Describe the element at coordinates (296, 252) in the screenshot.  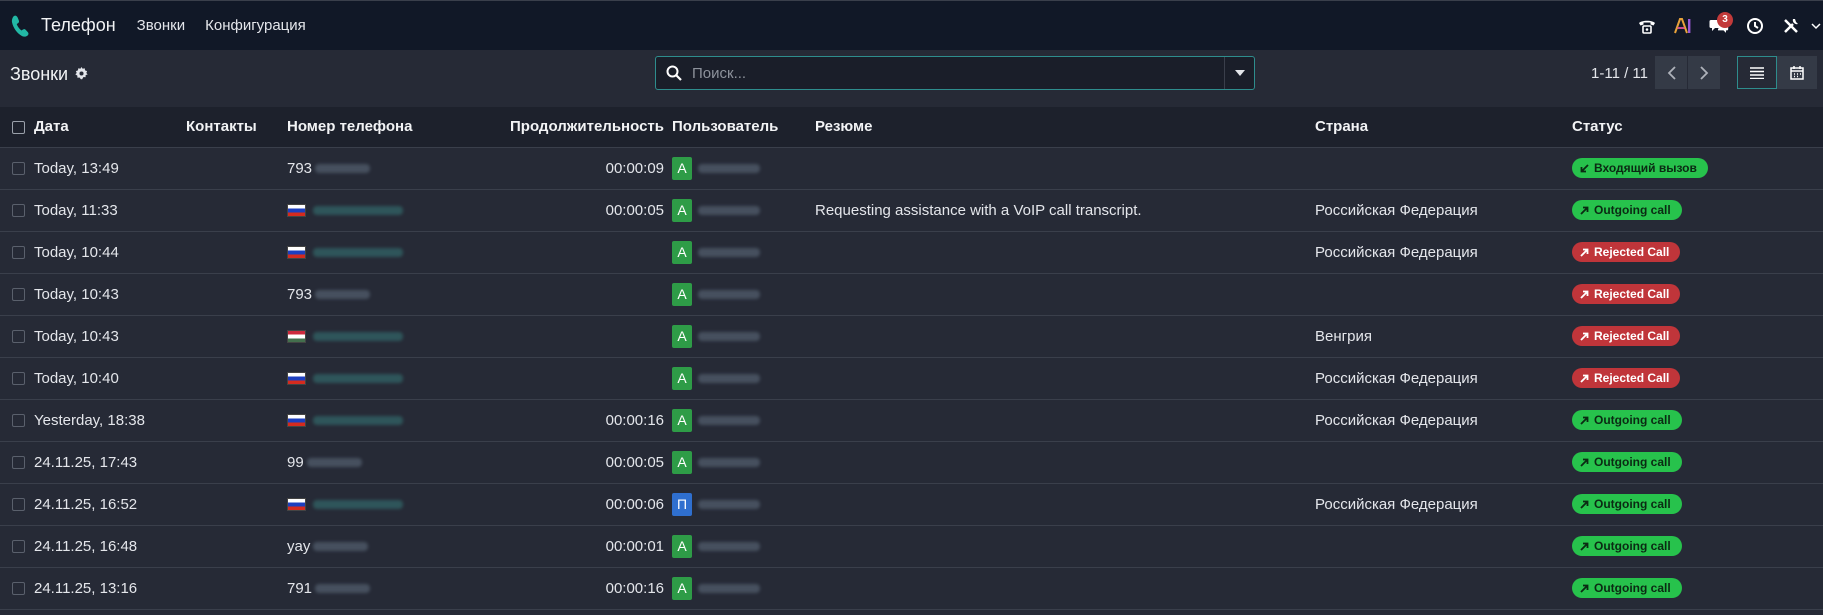
I see `flag-russia-icon` at that location.